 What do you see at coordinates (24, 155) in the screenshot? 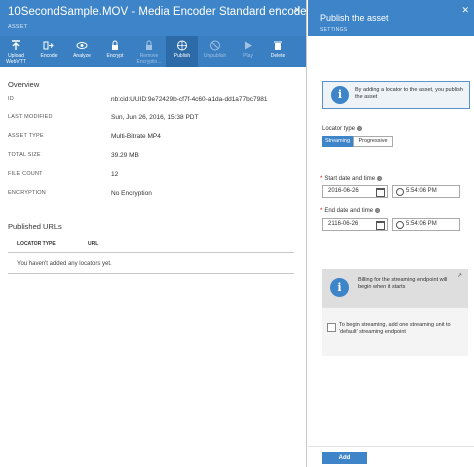
I see `row-key: TOTAL SIZE` at bounding box center [24, 155].